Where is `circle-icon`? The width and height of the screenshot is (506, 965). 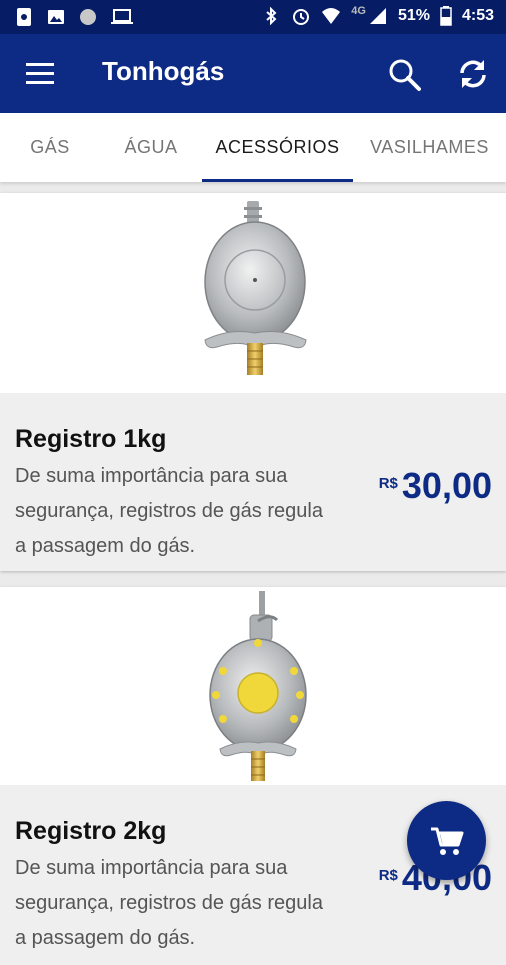 circle-icon is located at coordinates (88, 17).